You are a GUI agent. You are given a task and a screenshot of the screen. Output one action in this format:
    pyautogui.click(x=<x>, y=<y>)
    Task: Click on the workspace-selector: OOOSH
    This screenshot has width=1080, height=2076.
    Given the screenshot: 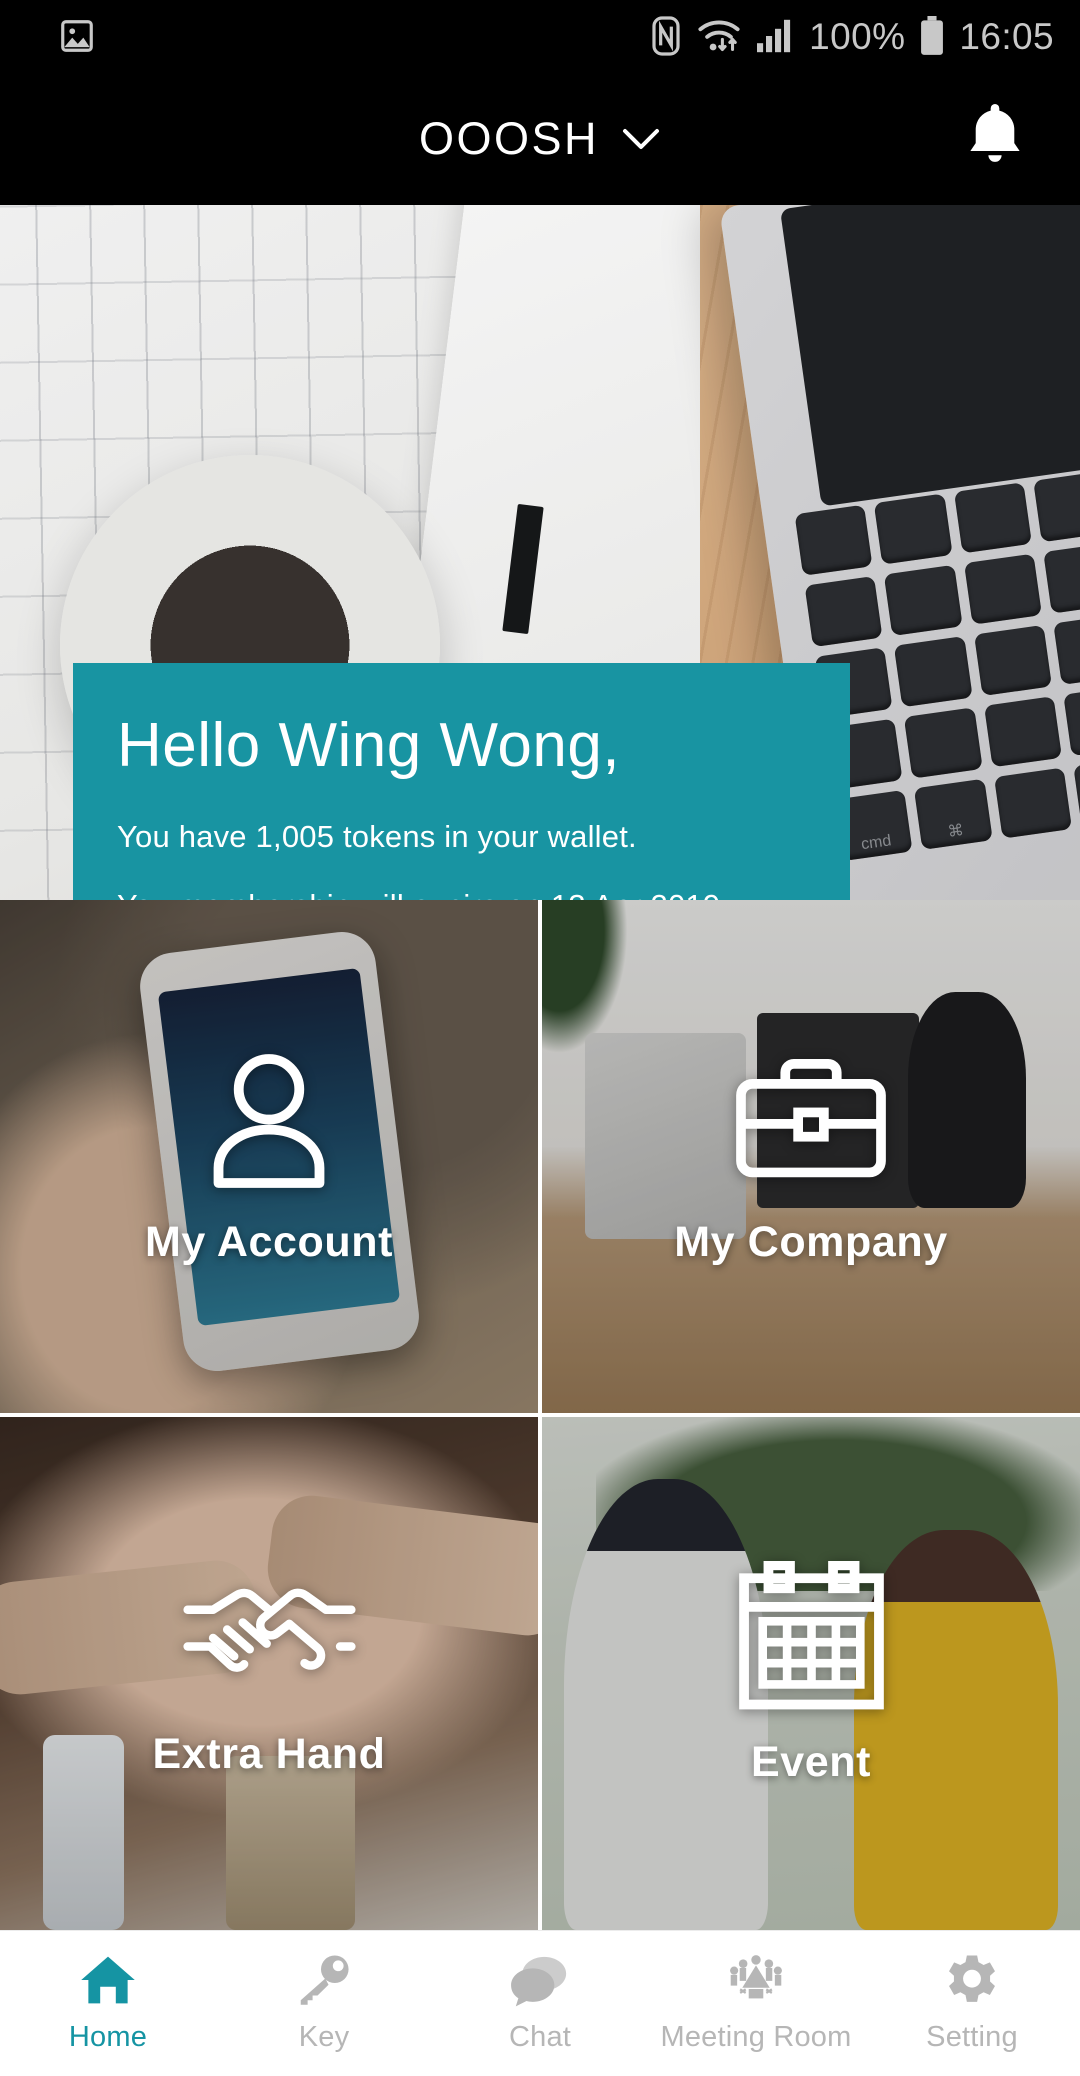 What is the action you would take?
    pyautogui.click(x=540, y=139)
    